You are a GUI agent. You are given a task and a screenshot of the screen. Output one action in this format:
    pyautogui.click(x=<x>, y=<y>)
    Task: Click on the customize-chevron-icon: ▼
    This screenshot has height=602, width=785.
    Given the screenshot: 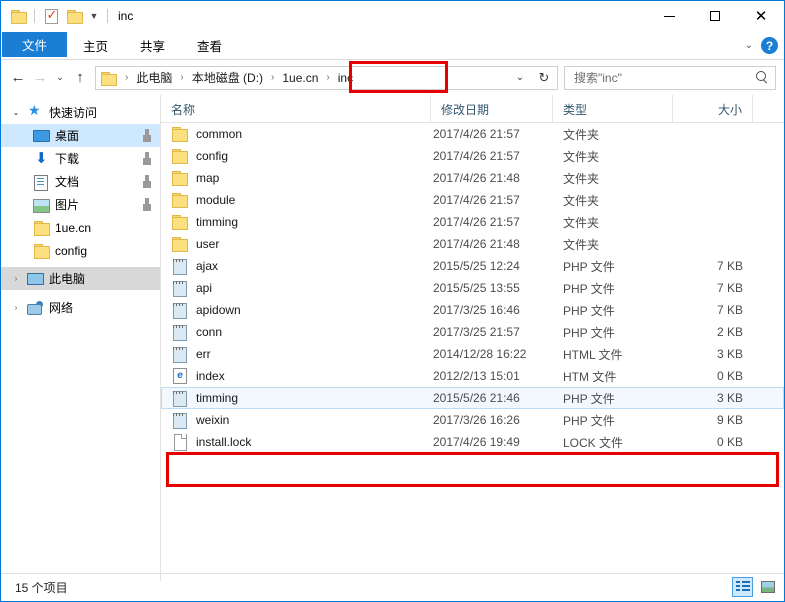 What is the action you would take?
    pyautogui.click(x=94, y=16)
    